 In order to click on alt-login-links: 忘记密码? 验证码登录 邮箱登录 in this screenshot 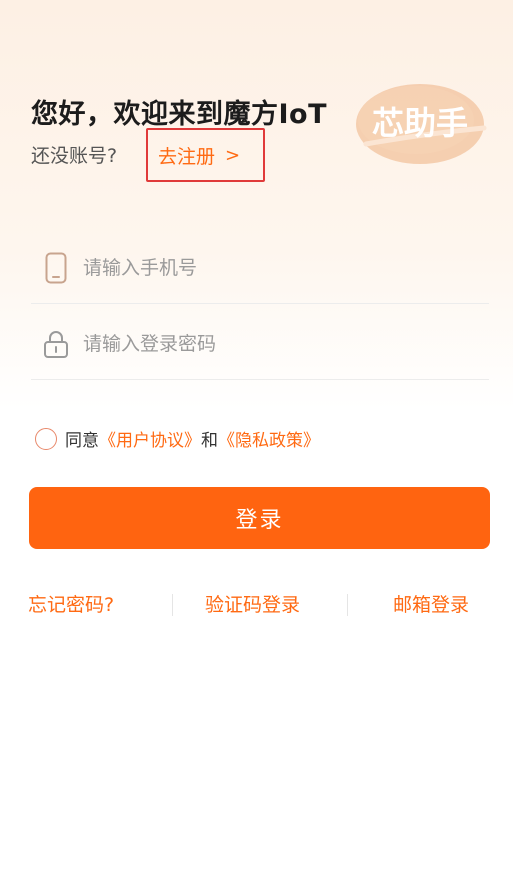, I will do `click(256, 605)`.